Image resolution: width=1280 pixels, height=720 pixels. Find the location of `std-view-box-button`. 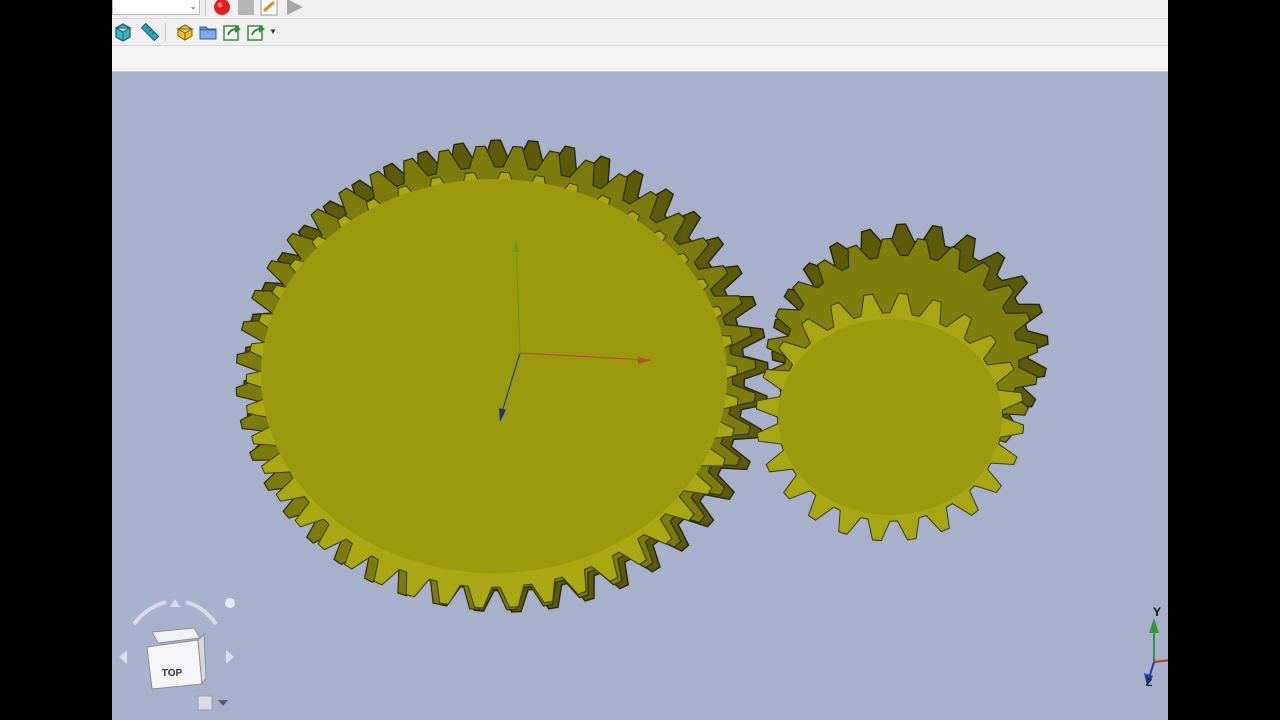

std-view-box-button is located at coordinates (123, 32).